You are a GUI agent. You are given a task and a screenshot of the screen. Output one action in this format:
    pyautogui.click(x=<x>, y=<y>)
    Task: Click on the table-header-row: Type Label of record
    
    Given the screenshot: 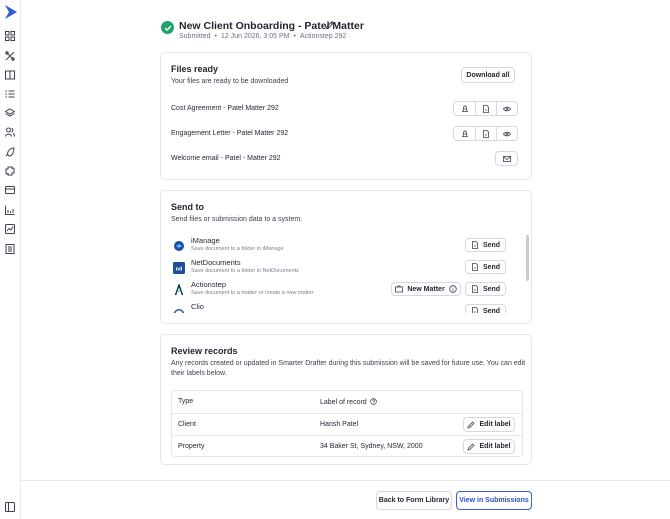 What is the action you would take?
    pyautogui.click(x=347, y=402)
    